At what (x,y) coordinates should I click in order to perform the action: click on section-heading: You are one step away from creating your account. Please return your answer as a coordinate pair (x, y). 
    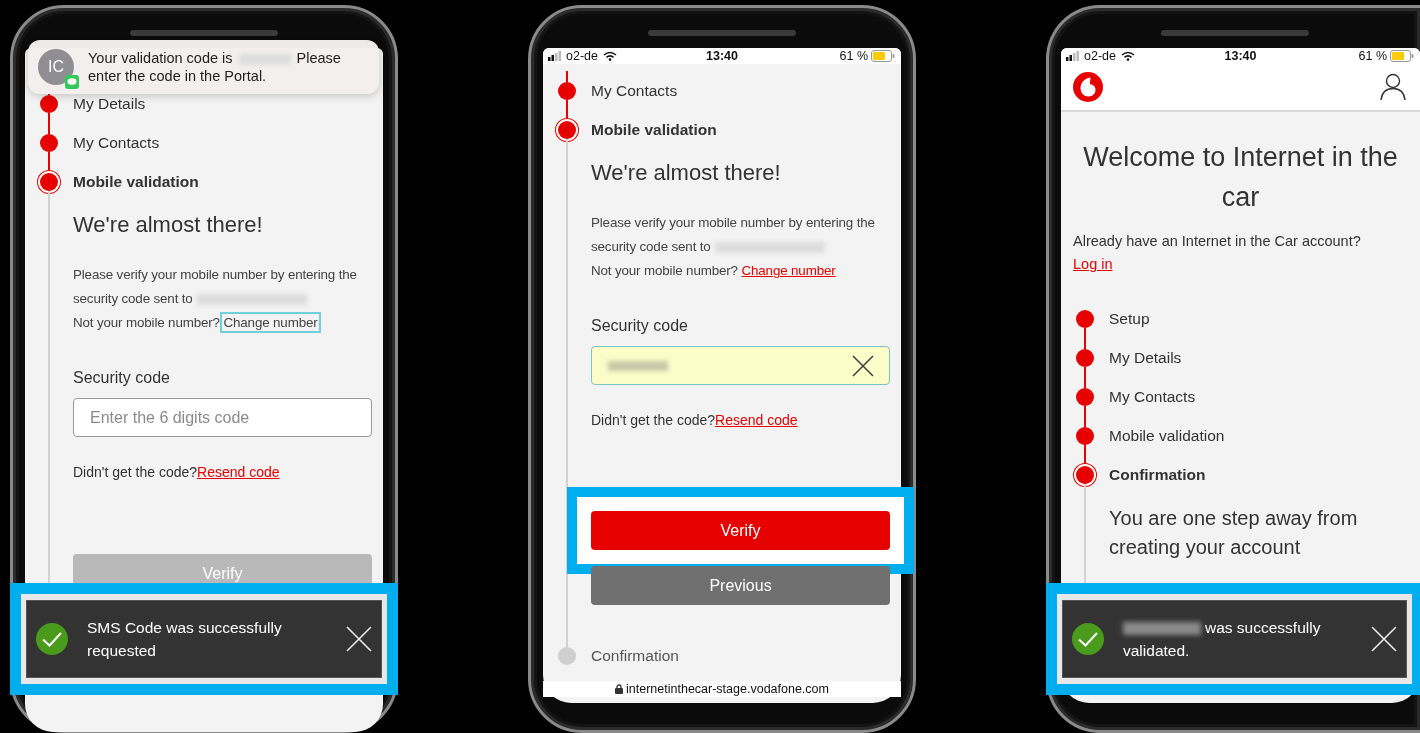
    Looking at the image, I should click on (1234, 533).